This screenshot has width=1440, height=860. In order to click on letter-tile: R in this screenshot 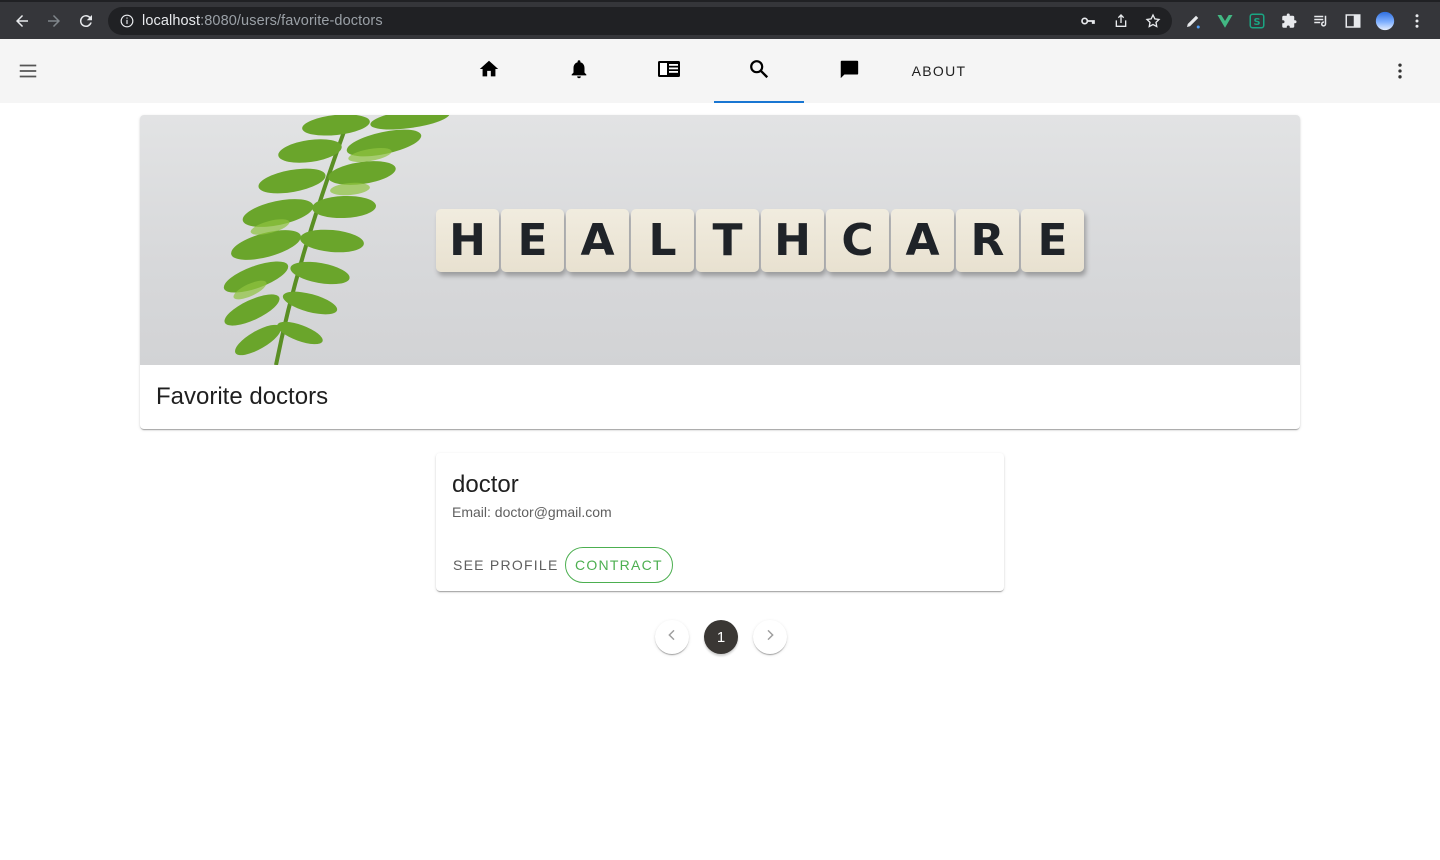, I will do `click(987, 240)`.